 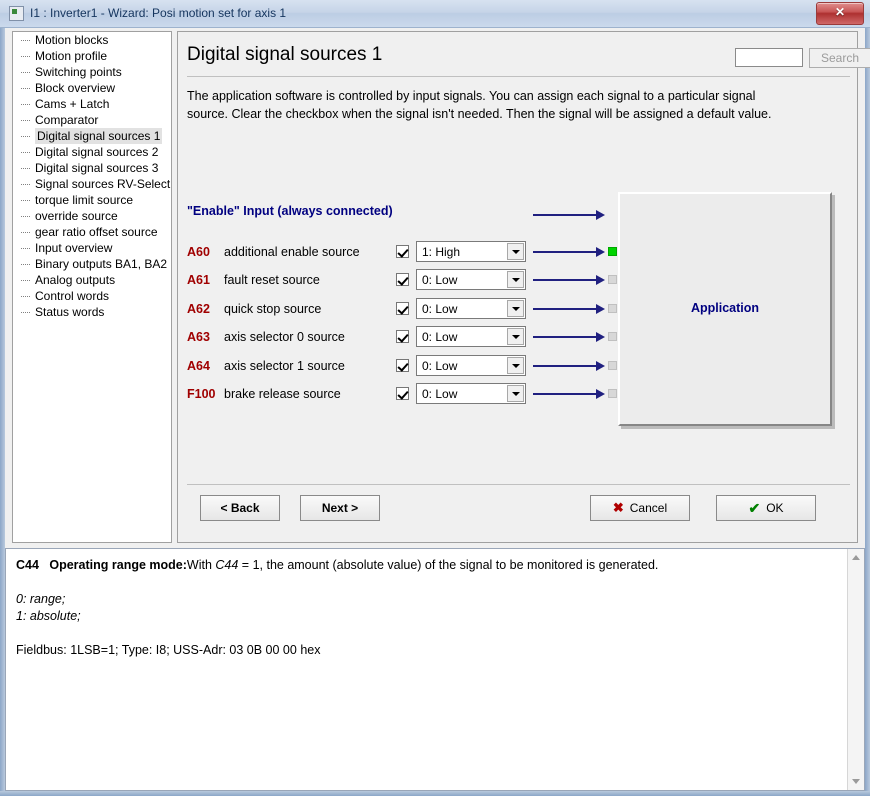 What do you see at coordinates (70, 312) in the screenshot?
I see `sidebar-item-label: Status words` at bounding box center [70, 312].